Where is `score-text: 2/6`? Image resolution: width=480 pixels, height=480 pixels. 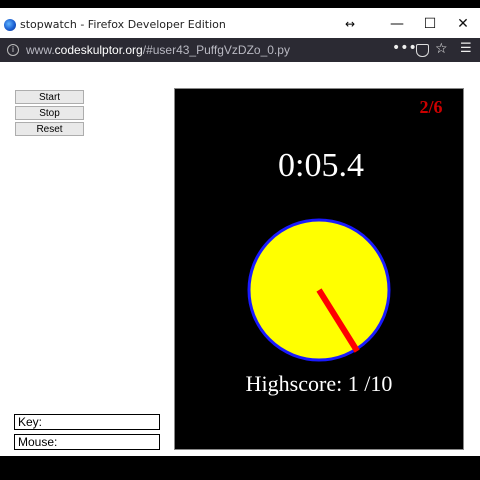 score-text: 2/6 is located at coordinates (430, 107).